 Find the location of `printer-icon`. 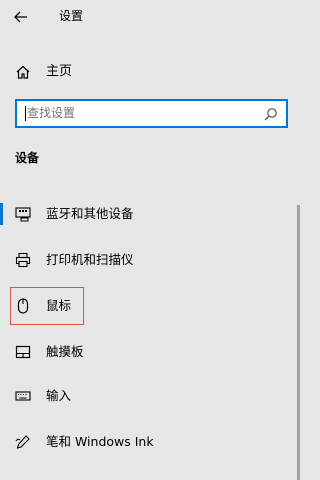

printer-icon is located at coordinates (23, 260).